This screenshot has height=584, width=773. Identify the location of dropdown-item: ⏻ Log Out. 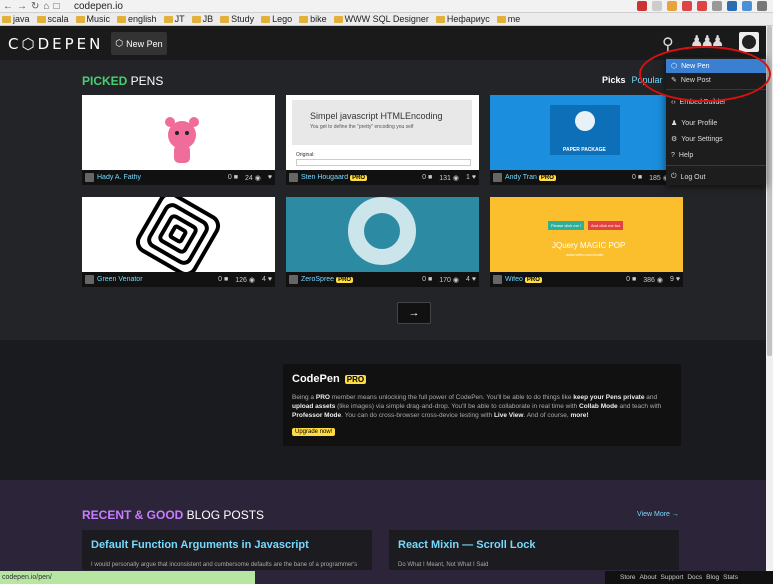
(716, 177).